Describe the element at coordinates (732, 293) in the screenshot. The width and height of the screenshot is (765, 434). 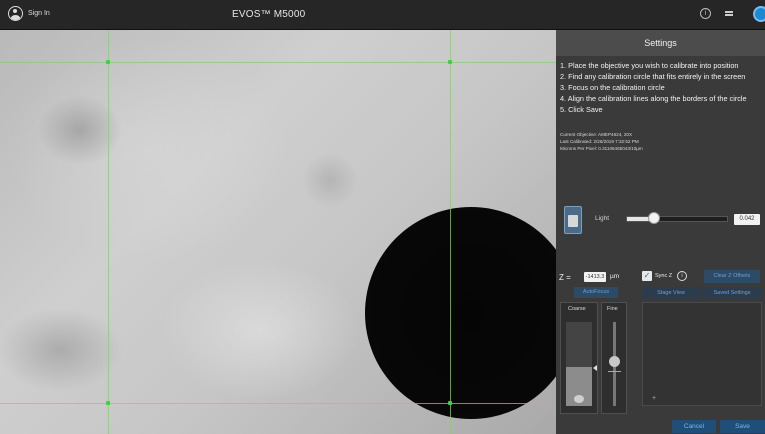
I see `tab-saved-settings: Saved Settings` at that location.